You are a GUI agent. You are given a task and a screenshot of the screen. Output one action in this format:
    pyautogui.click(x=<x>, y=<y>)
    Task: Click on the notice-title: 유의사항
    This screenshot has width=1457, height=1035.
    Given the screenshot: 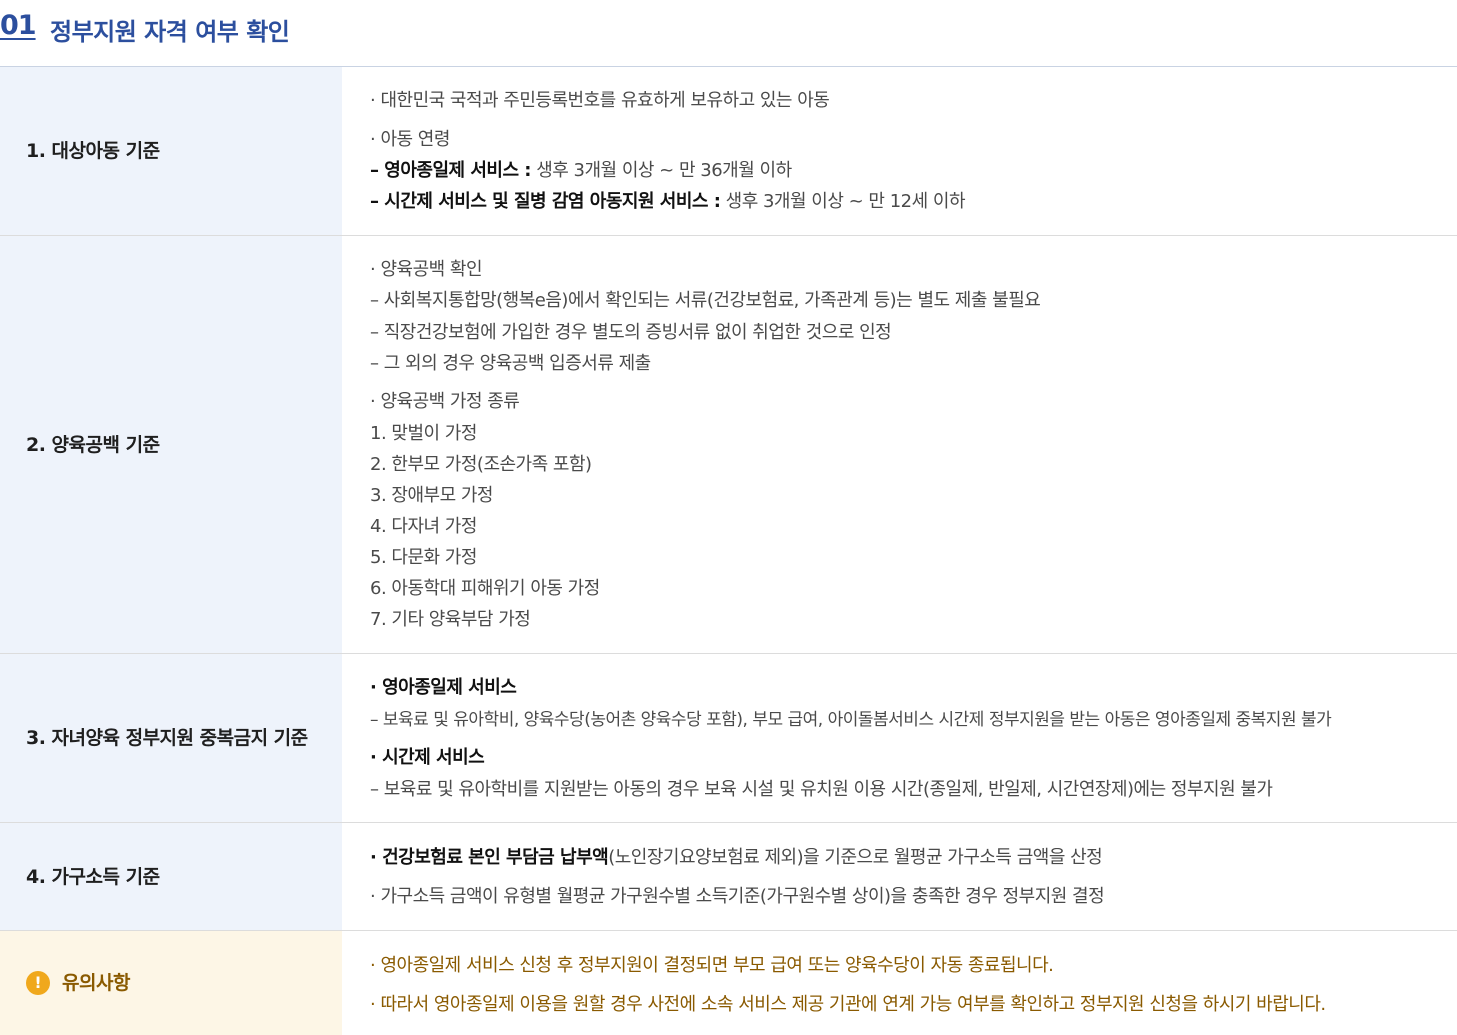 What is the action you would take?
    pyautogui.click(x=96, y=983)
    